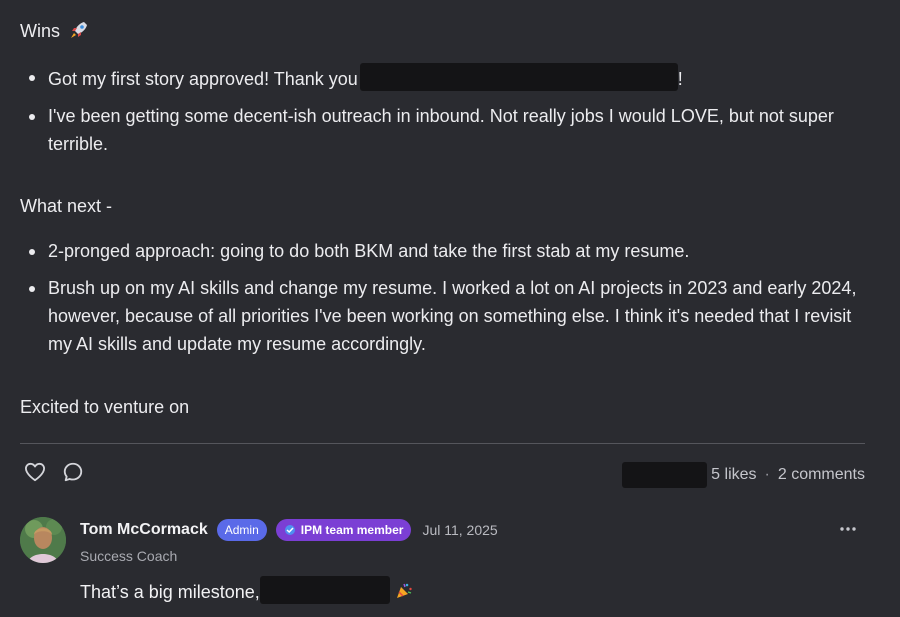  What do you see at coordinates (105, 407) in the screenshot?
I see `closing-text: Excited to venture on` at bounding box center [105, 407].